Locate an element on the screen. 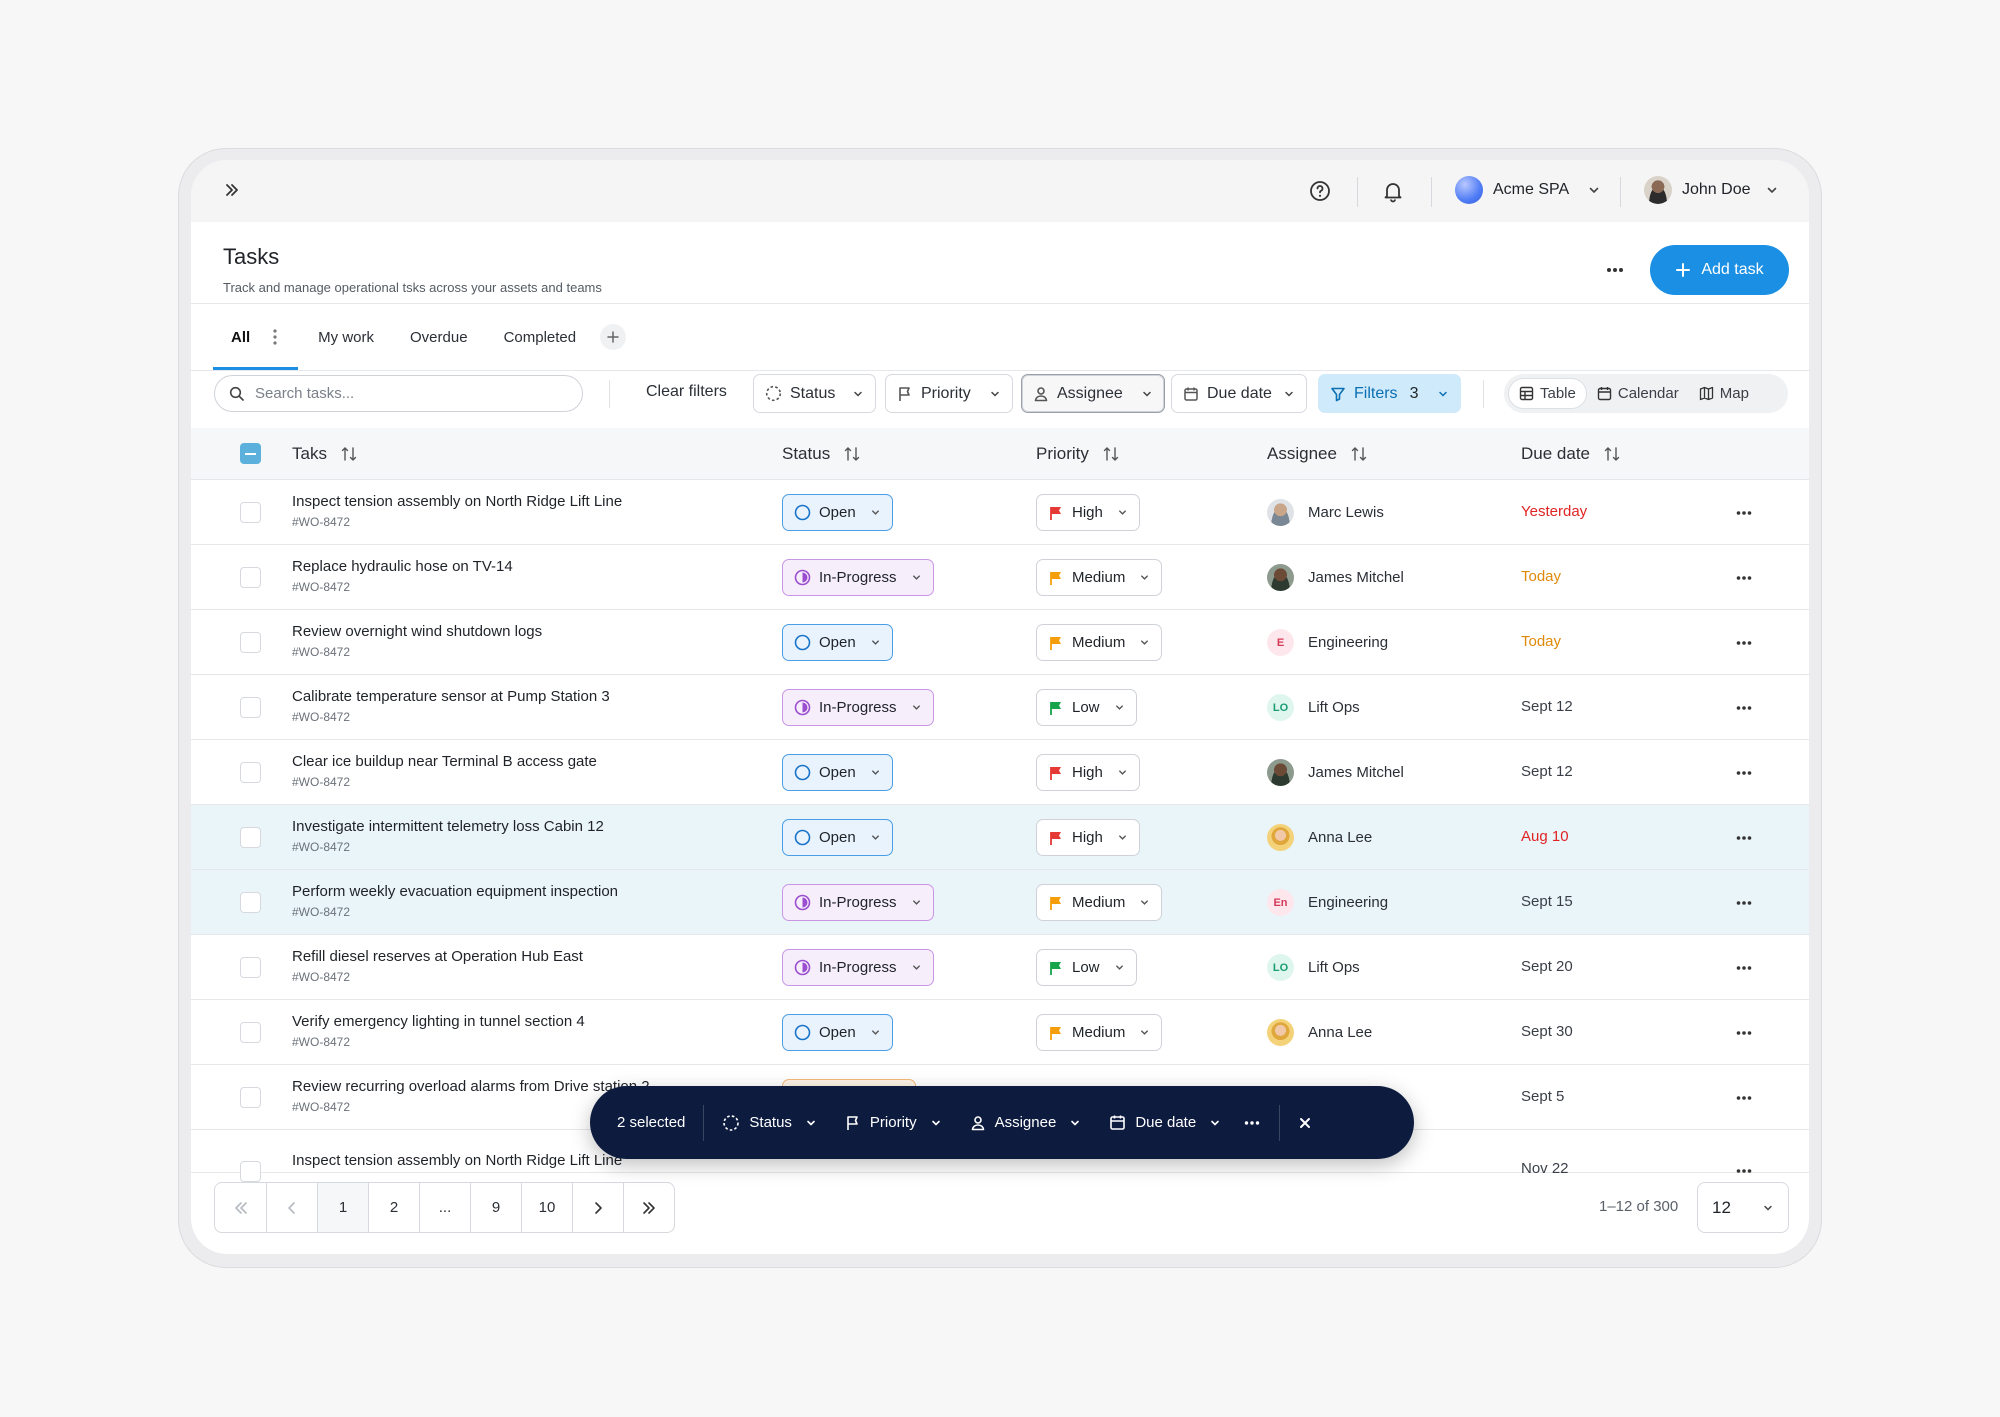 The width and height of the screenshot is (2000, 1417). view-table: Table is located at coordinates (1547, 393).